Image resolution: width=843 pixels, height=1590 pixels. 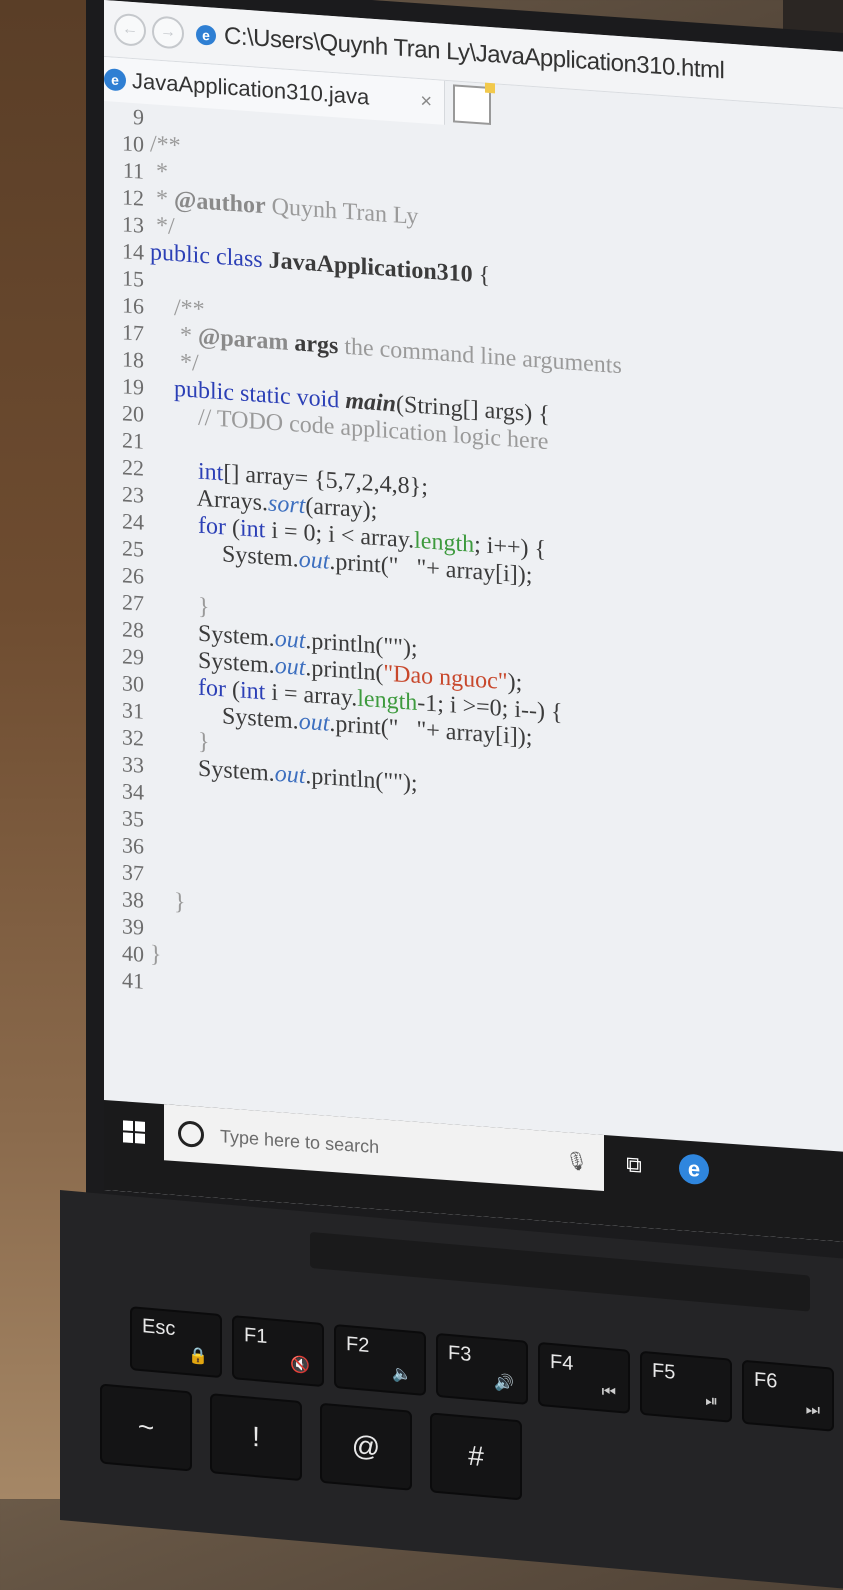 What do you see at coordinates (460, 1353) in the screenshot?
I see `f3-label: F3` at bounding box center [460, 1353].